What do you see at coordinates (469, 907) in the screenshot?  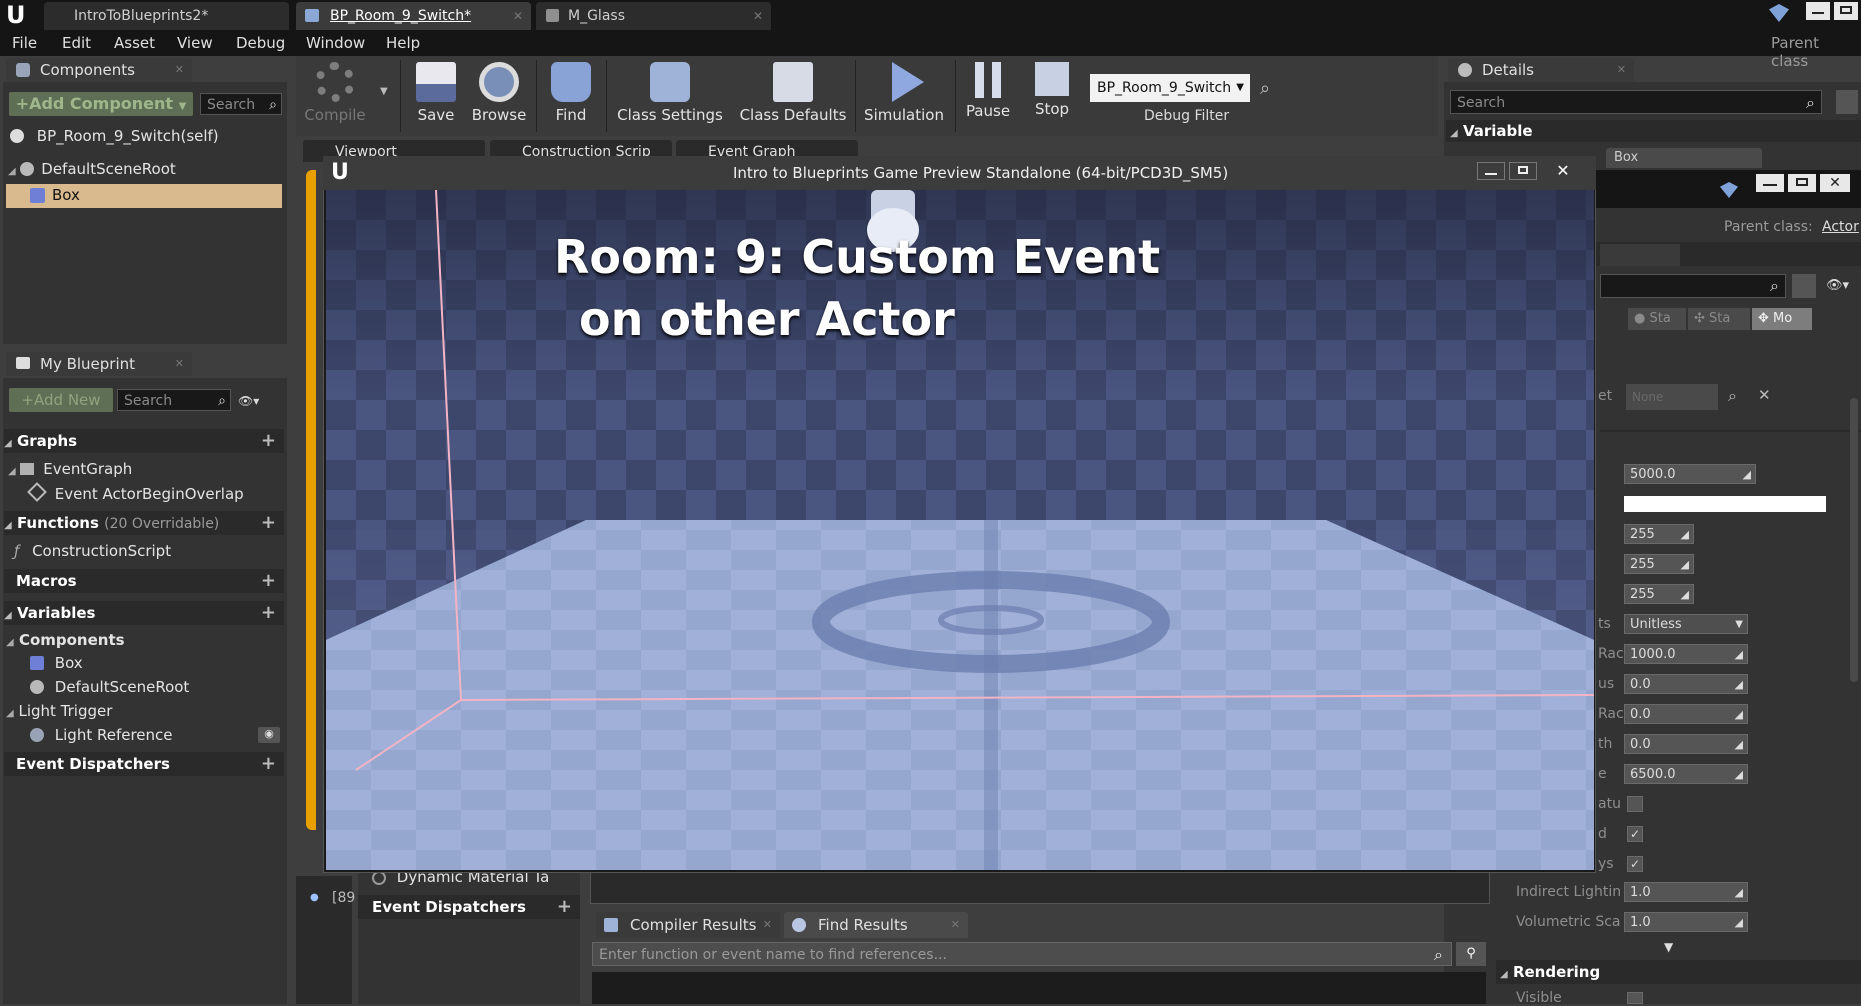 I see `event-dispatchers-header-2: Event Dispatchers +` at bounding box center [469, 907].